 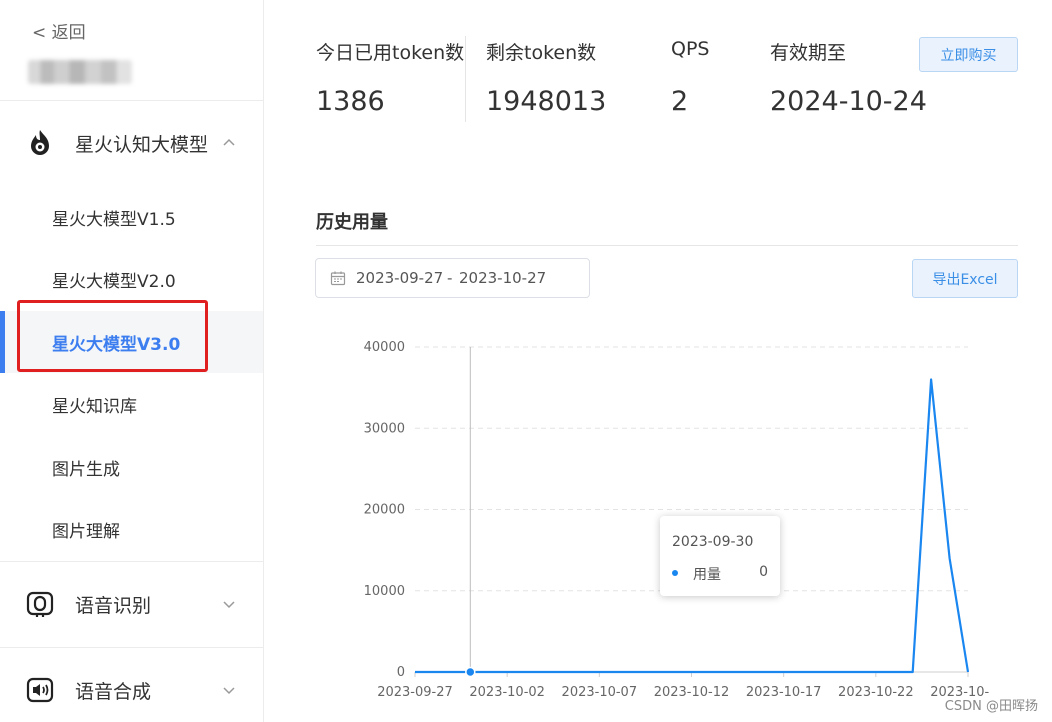 What do you see at coordinates (784, 692) in the screenshot?
I see `x-tick-label: 2023-10-17` at bounding box center [784, 692].